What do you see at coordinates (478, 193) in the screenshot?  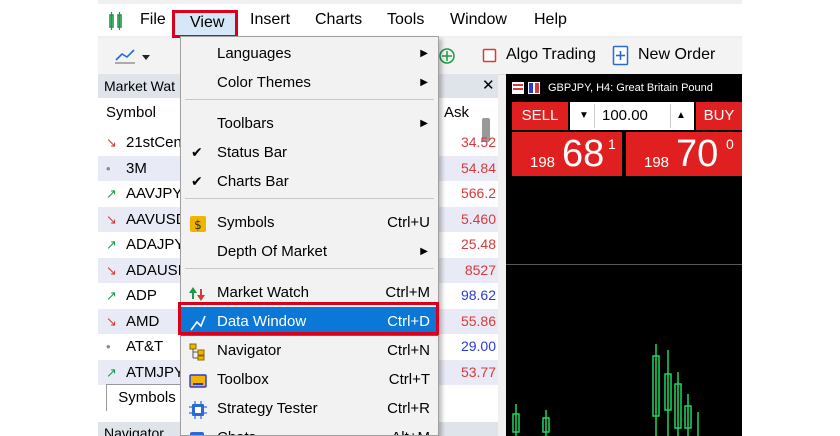 I see `ask-price: 566.2` at bounding box center [478, 193].